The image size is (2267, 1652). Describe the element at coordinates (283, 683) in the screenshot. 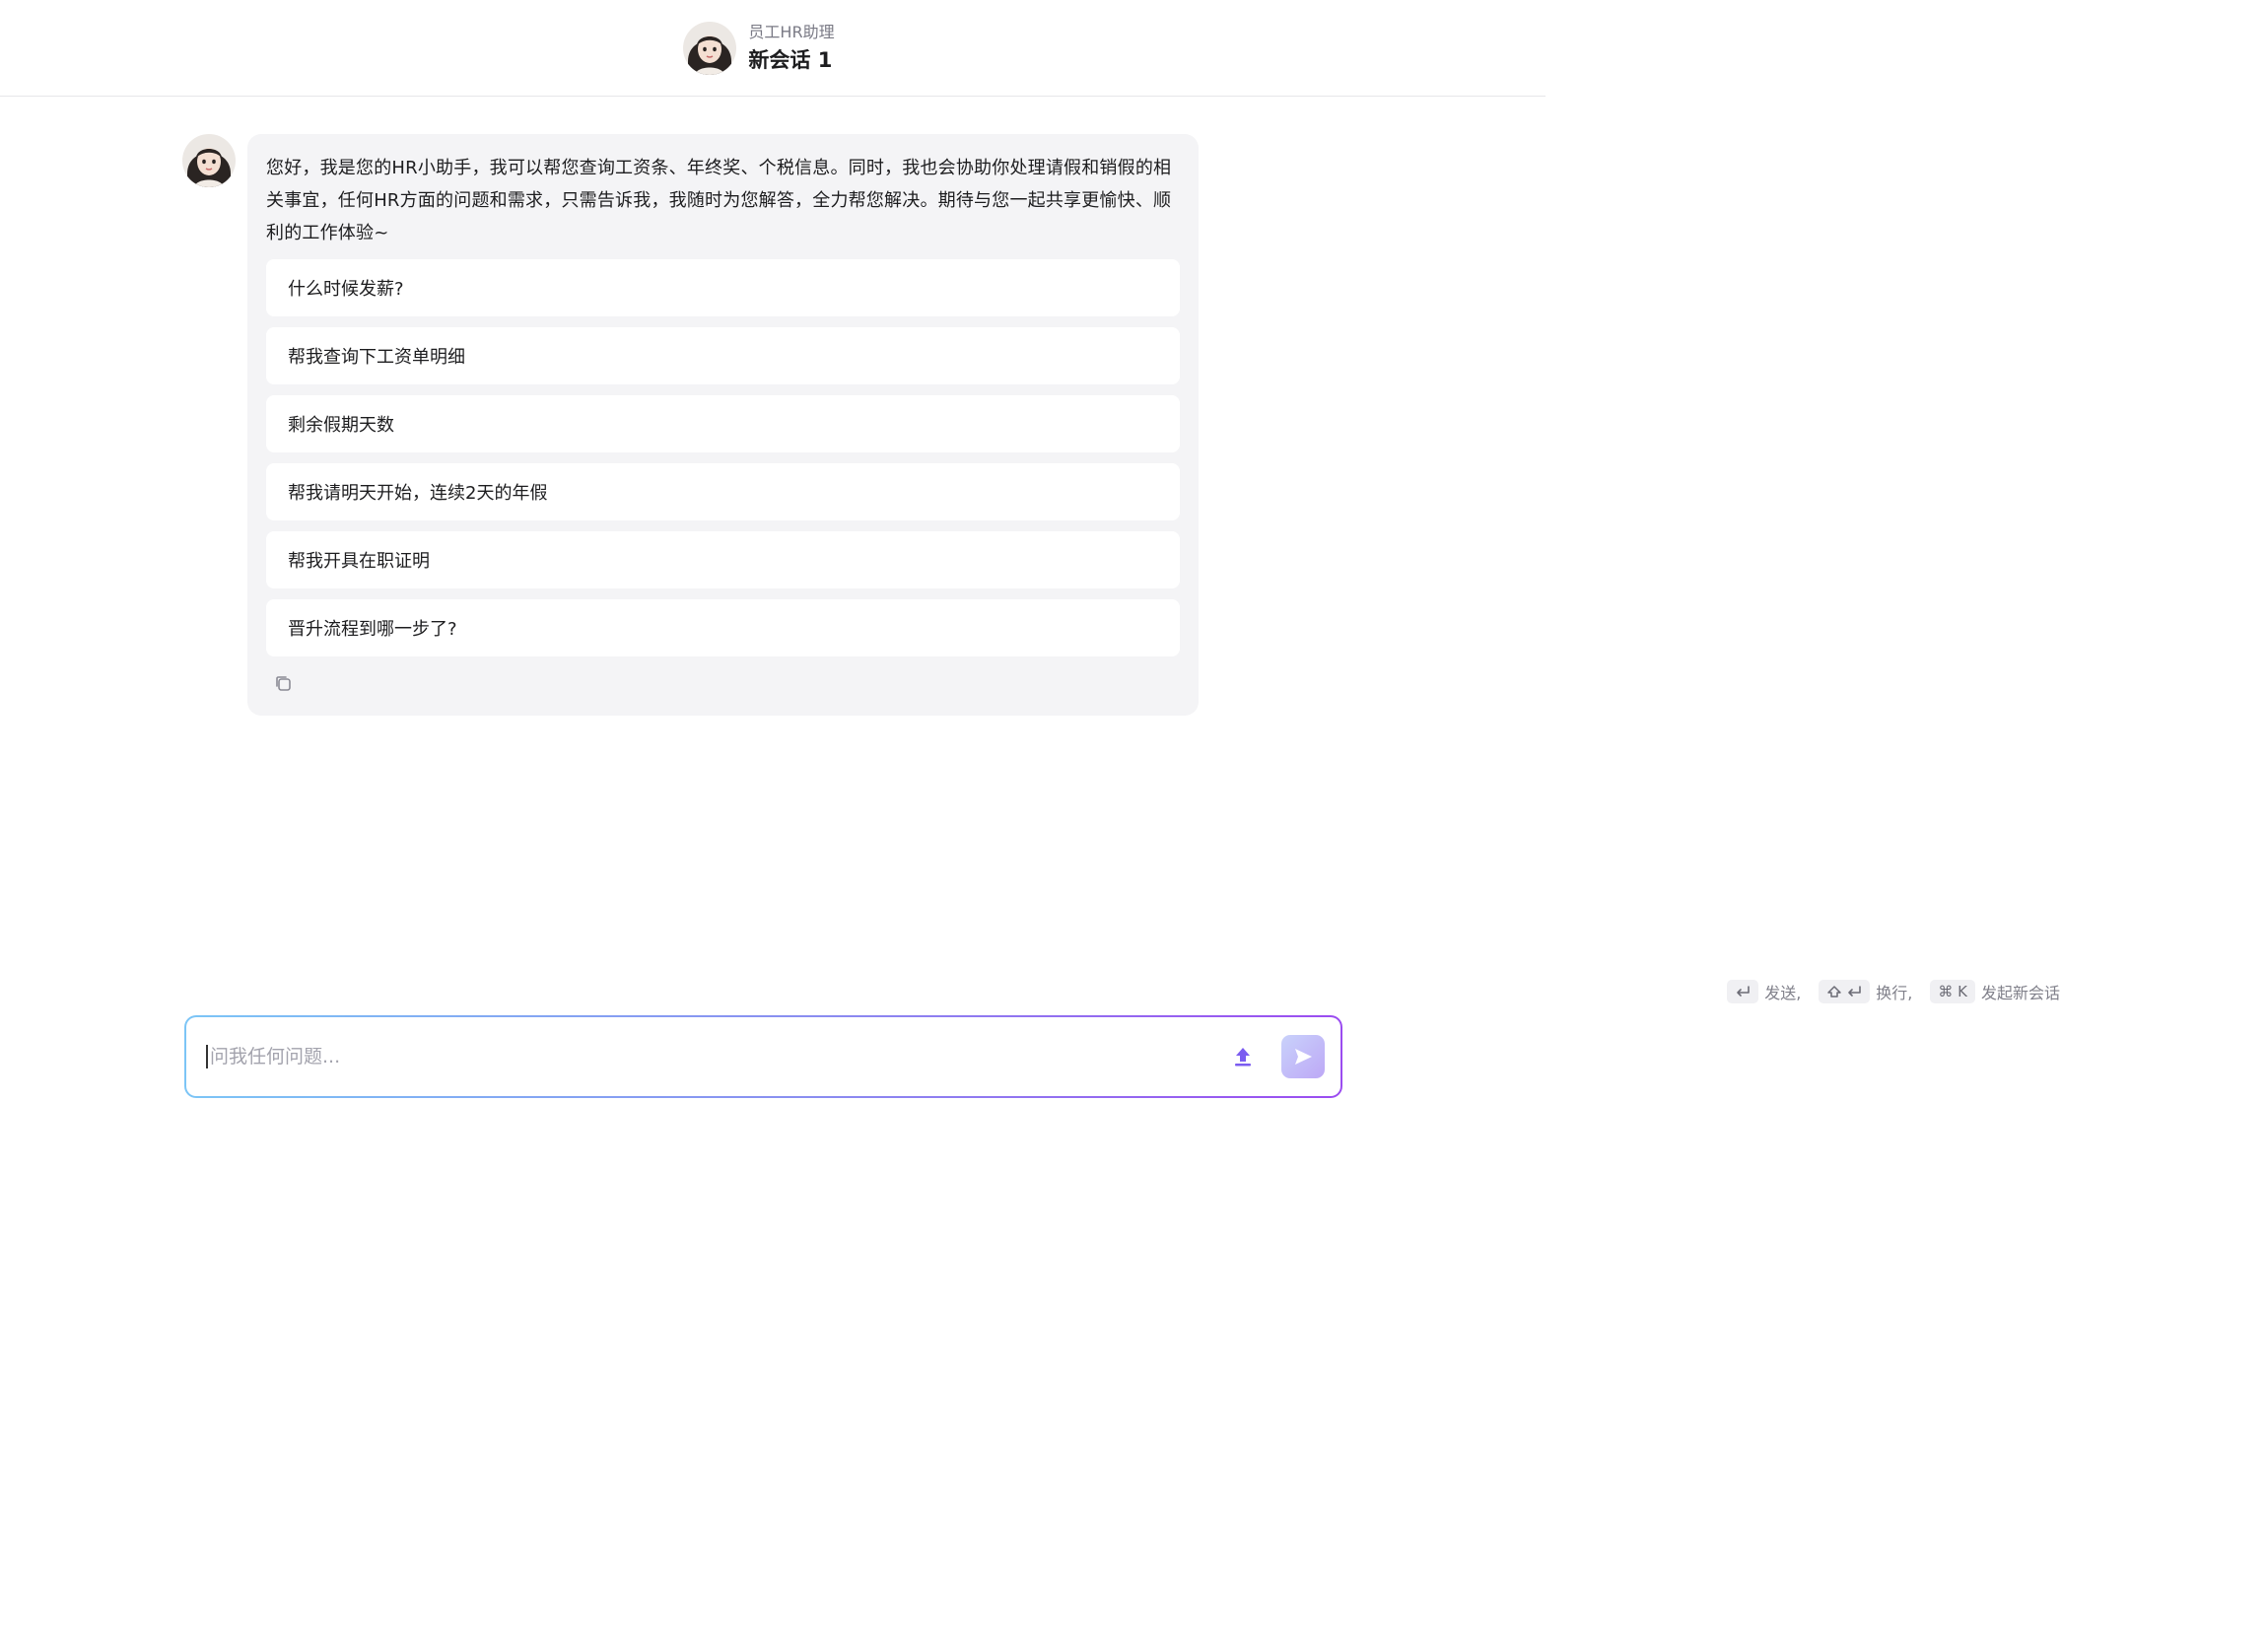

I see `copy-icon` at that location.